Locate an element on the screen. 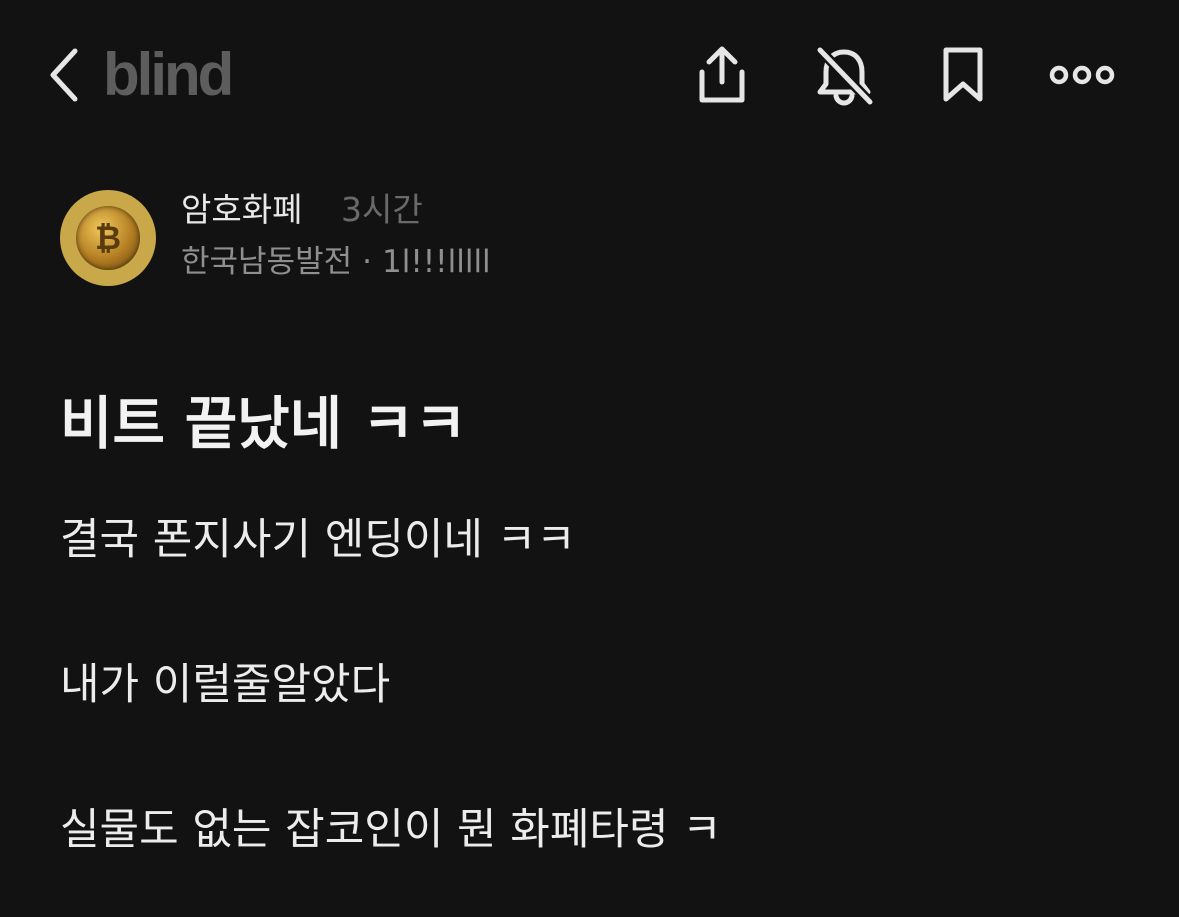 The width and height of the screenshot is (1179, 917). author-meta: 한국남동발전 · 1l!!!lllll is located at coordinates (336, 262).